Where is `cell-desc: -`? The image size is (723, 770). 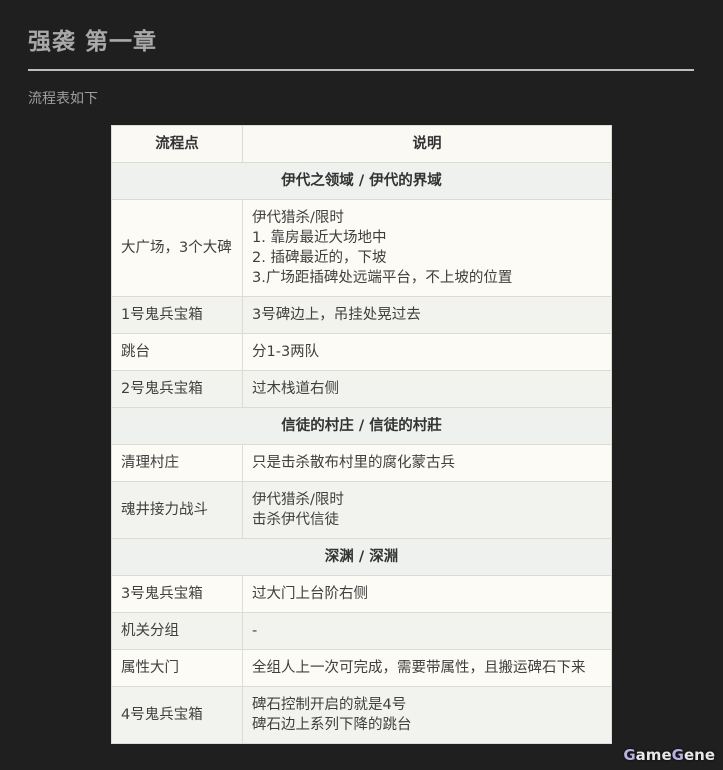
cell-desc: - is located at coordinates (427, 631).